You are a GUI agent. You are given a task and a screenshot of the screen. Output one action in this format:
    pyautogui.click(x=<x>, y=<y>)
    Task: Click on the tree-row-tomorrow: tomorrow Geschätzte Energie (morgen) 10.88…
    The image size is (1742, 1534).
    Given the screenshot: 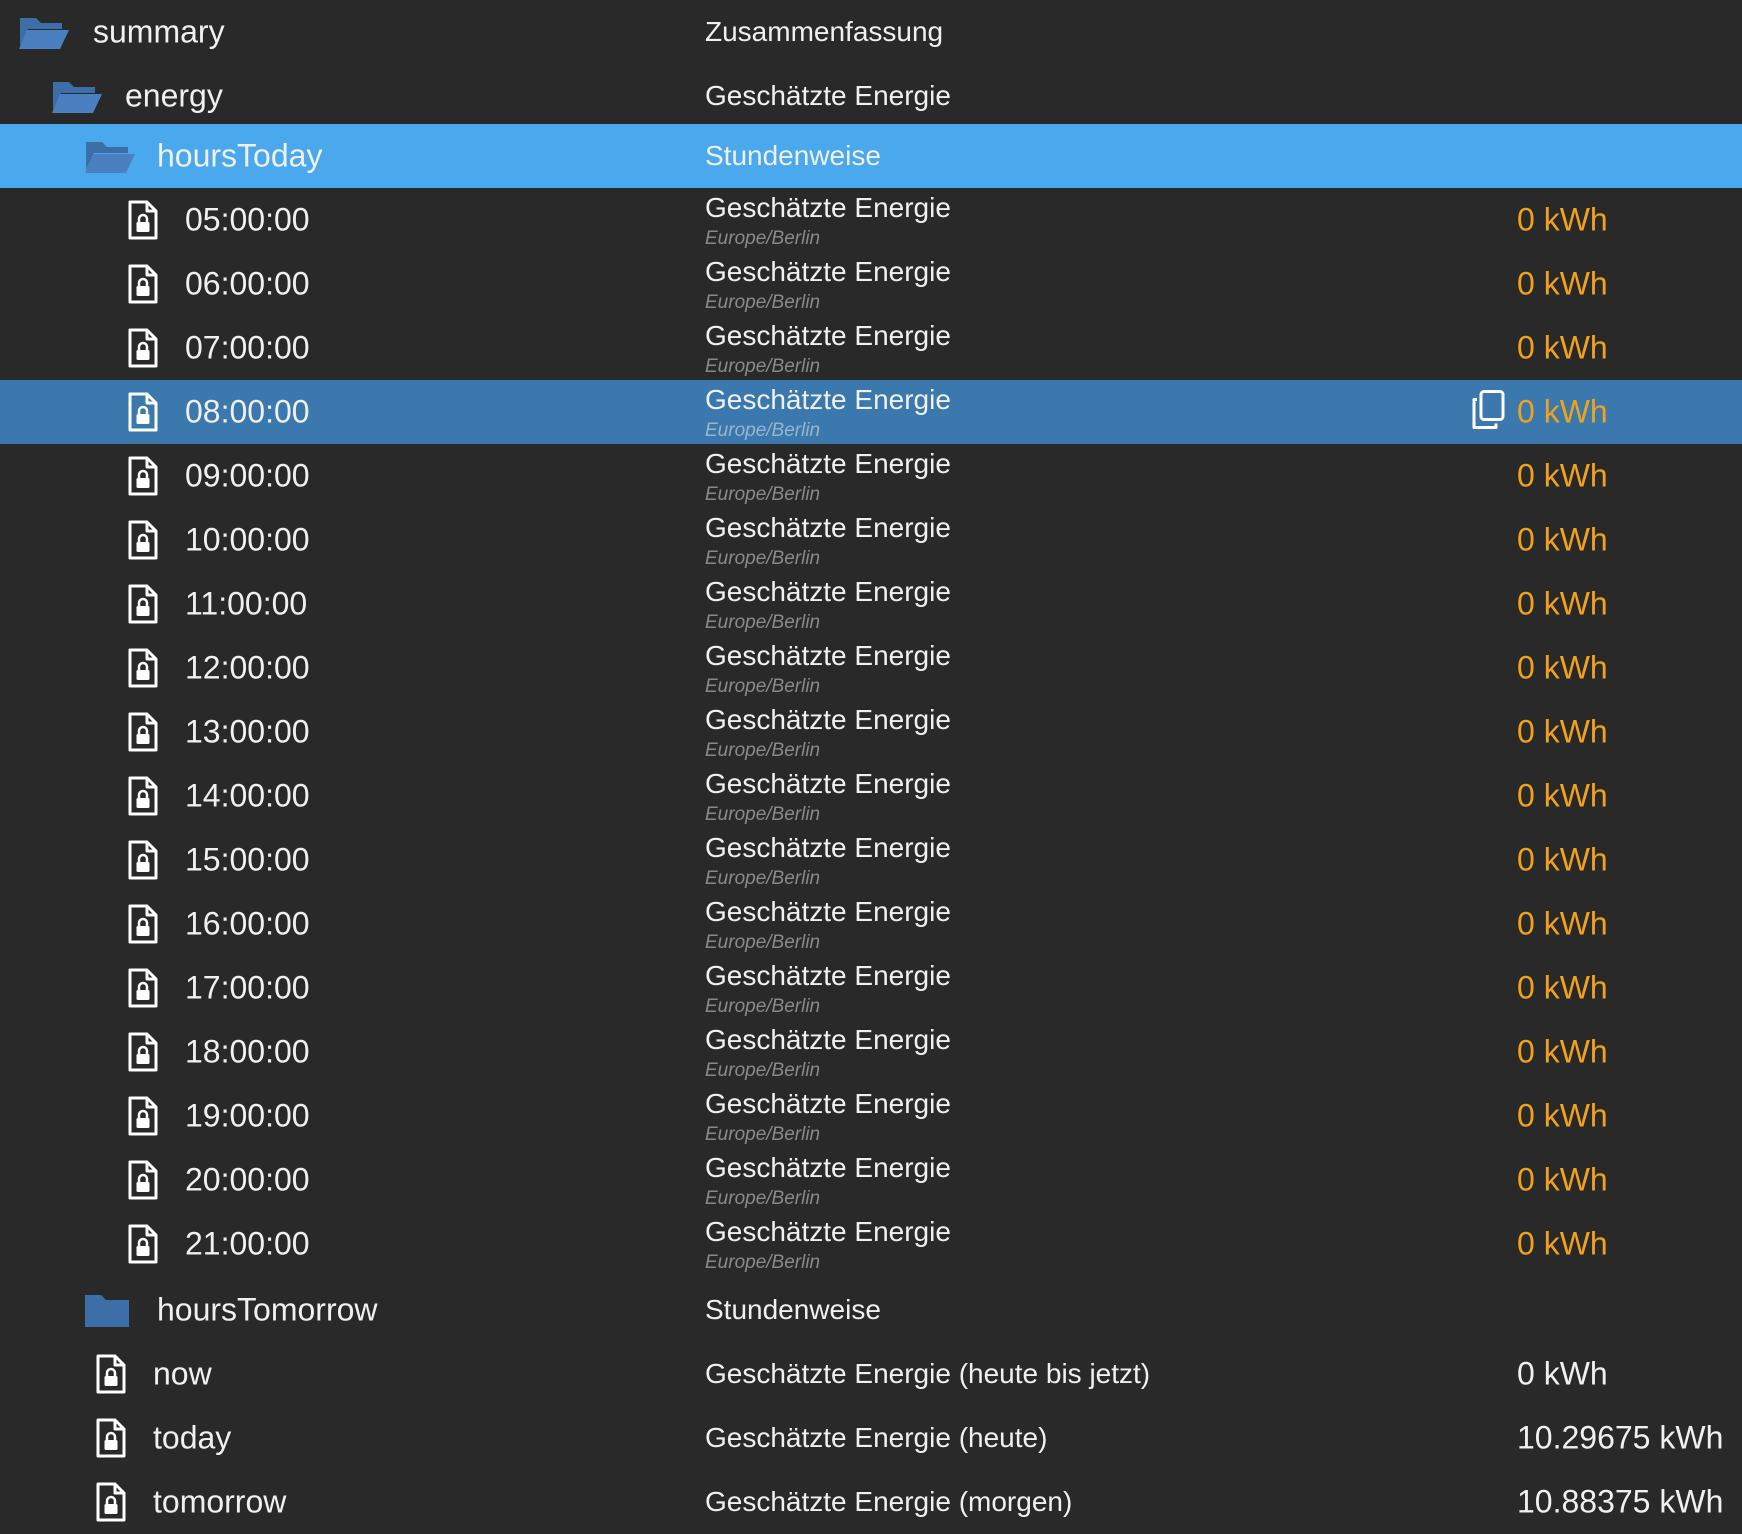 What is the action you would take?
    pyautogui.click(x=871, y=1502)
    